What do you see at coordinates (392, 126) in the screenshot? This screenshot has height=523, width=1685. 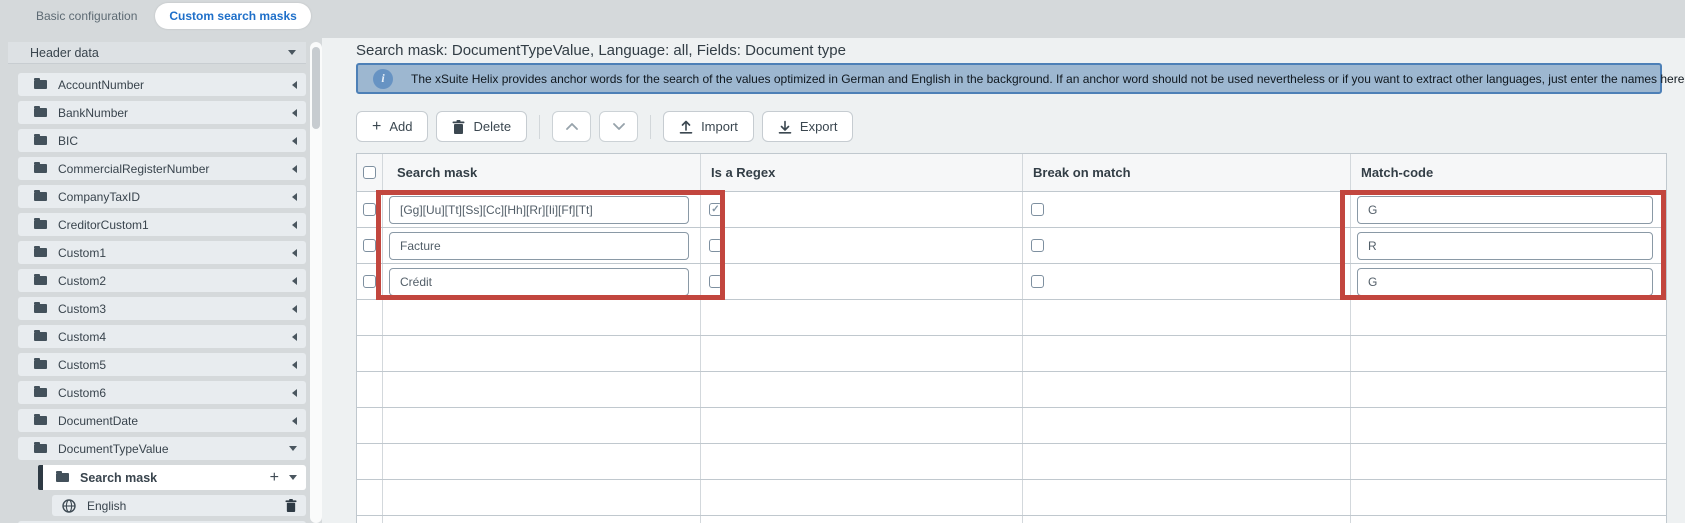 I see `add-button: + Add` at bounding box center [392, 126].